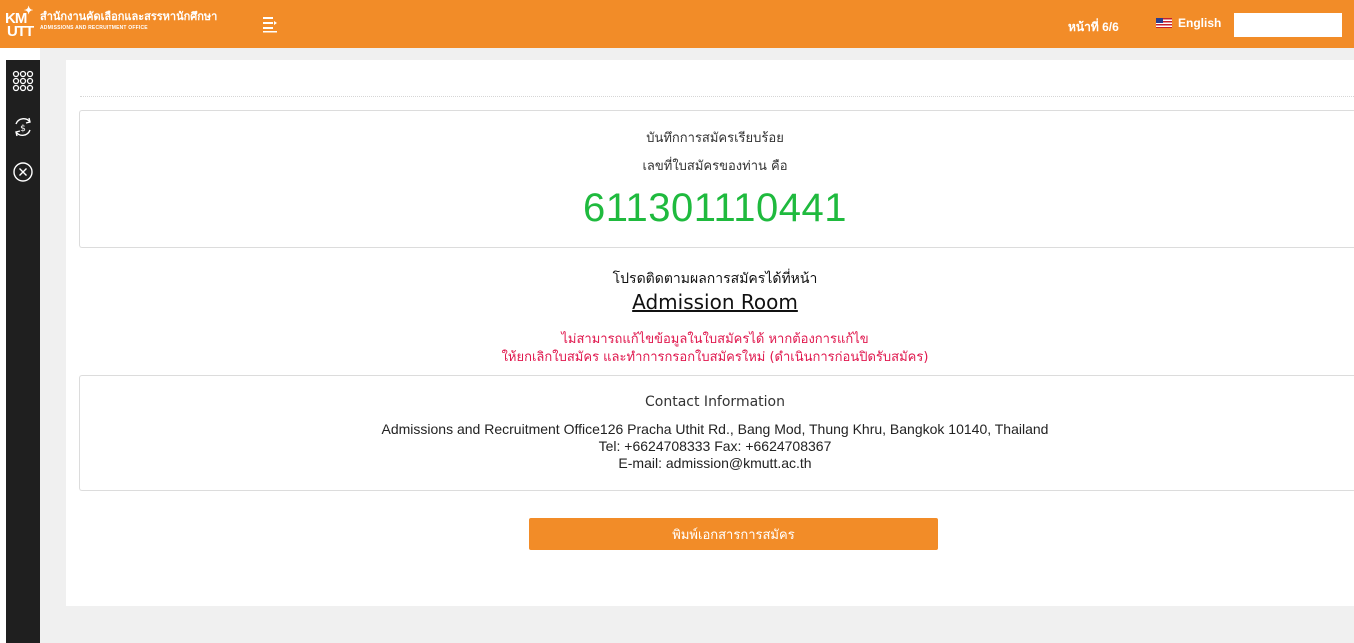  I want to click on grid-icon, so click(23, 81).